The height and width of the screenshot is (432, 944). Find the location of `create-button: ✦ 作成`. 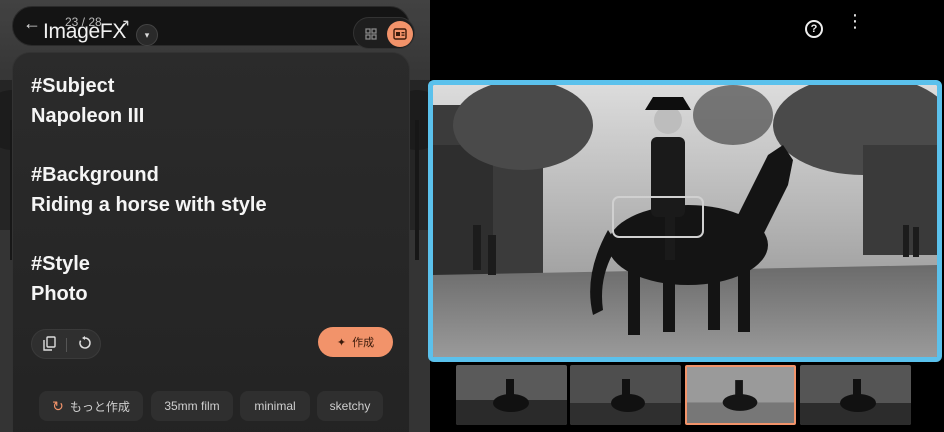

create-button: ✦ 作成 is located at coordinates (355, 342).